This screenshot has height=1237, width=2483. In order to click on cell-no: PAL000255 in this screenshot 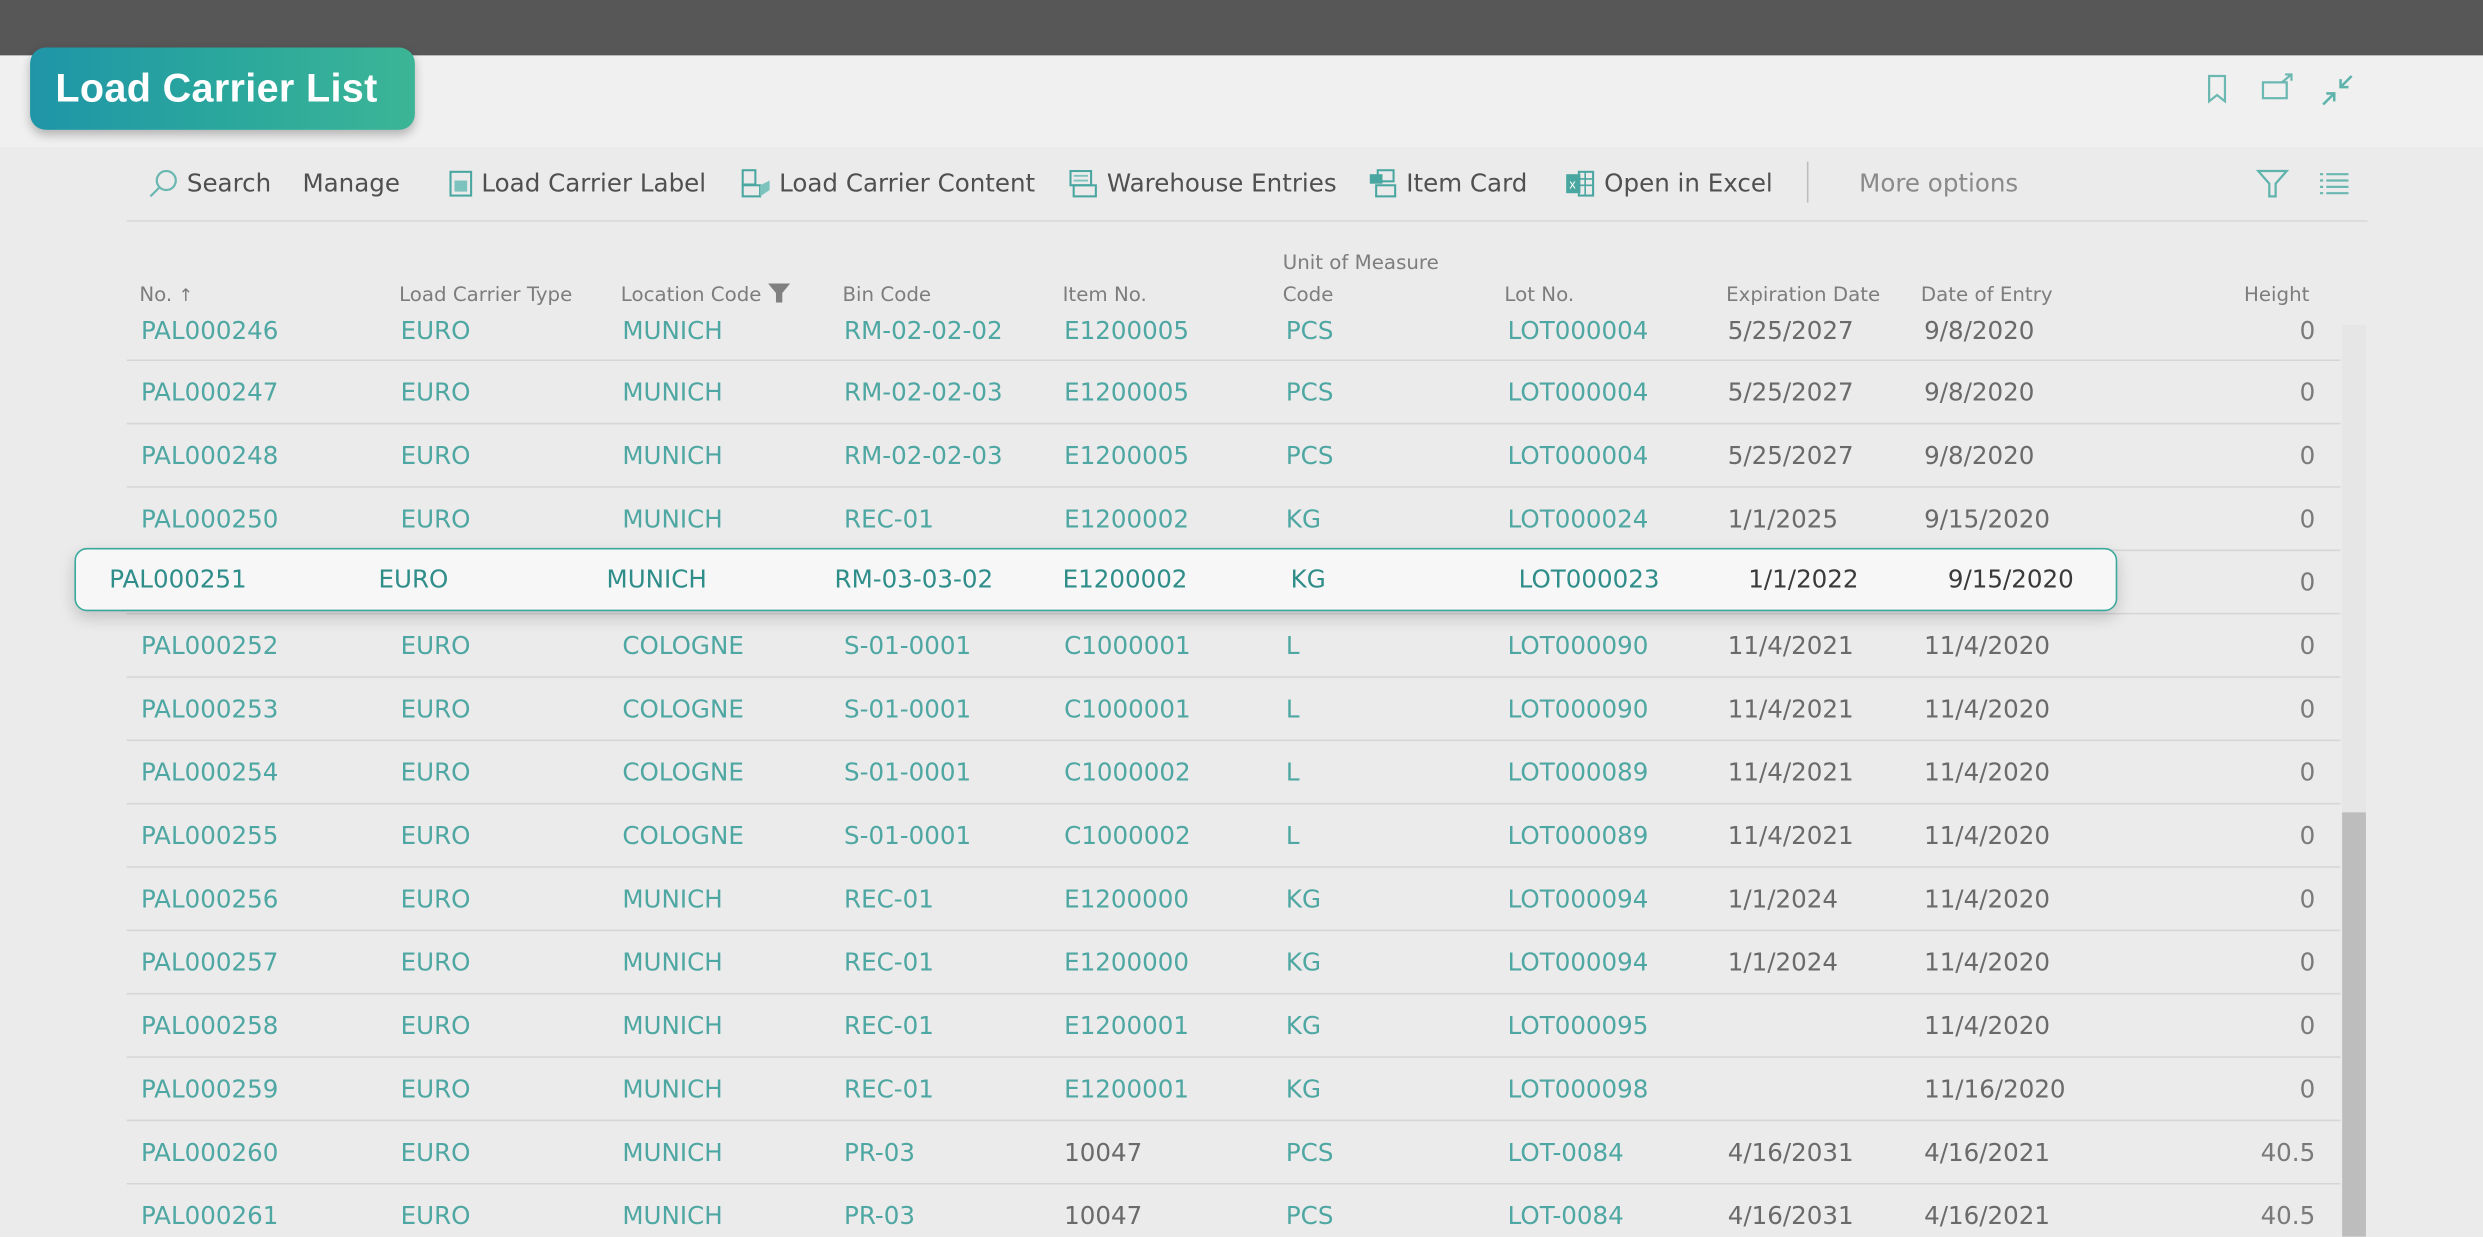, I will do `click(209, 835)`.